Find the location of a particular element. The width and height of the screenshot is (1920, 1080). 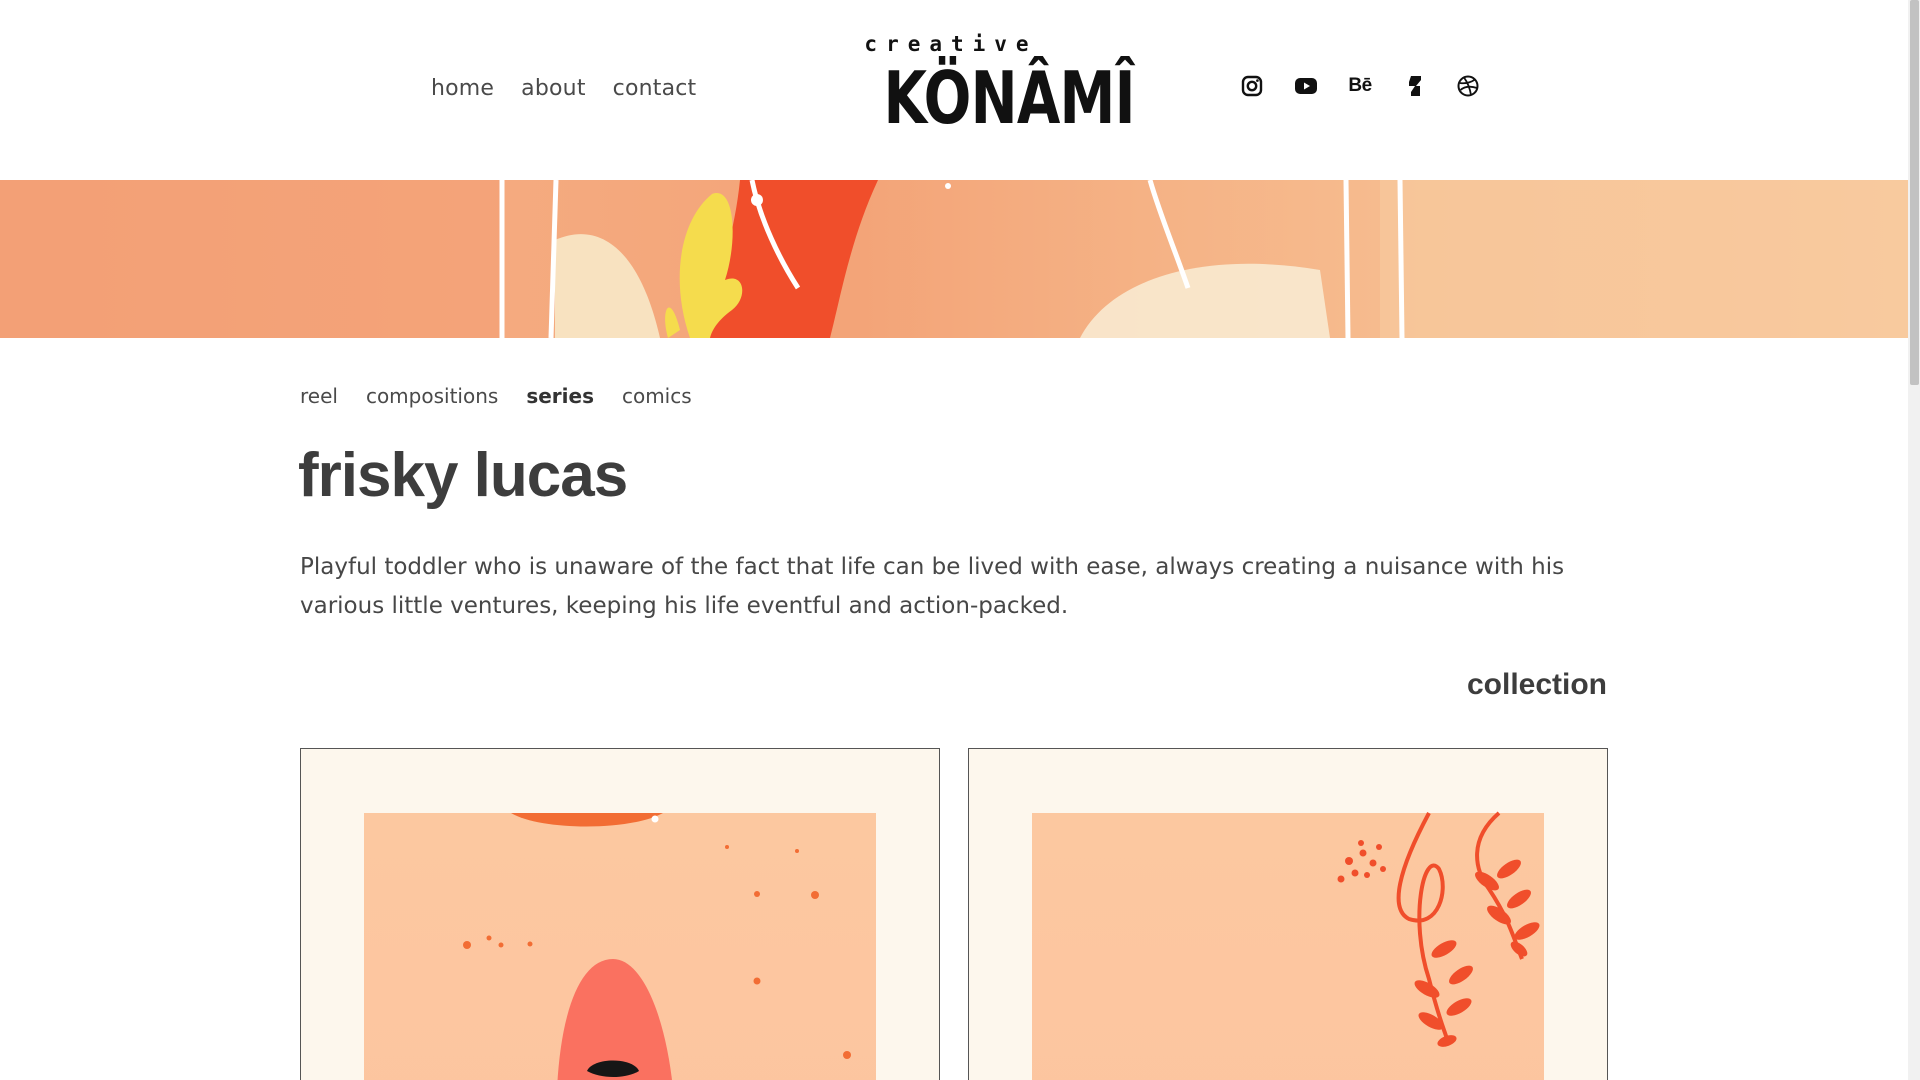

category-nav: reel compositions series comics is located at coordinates (496, 396).